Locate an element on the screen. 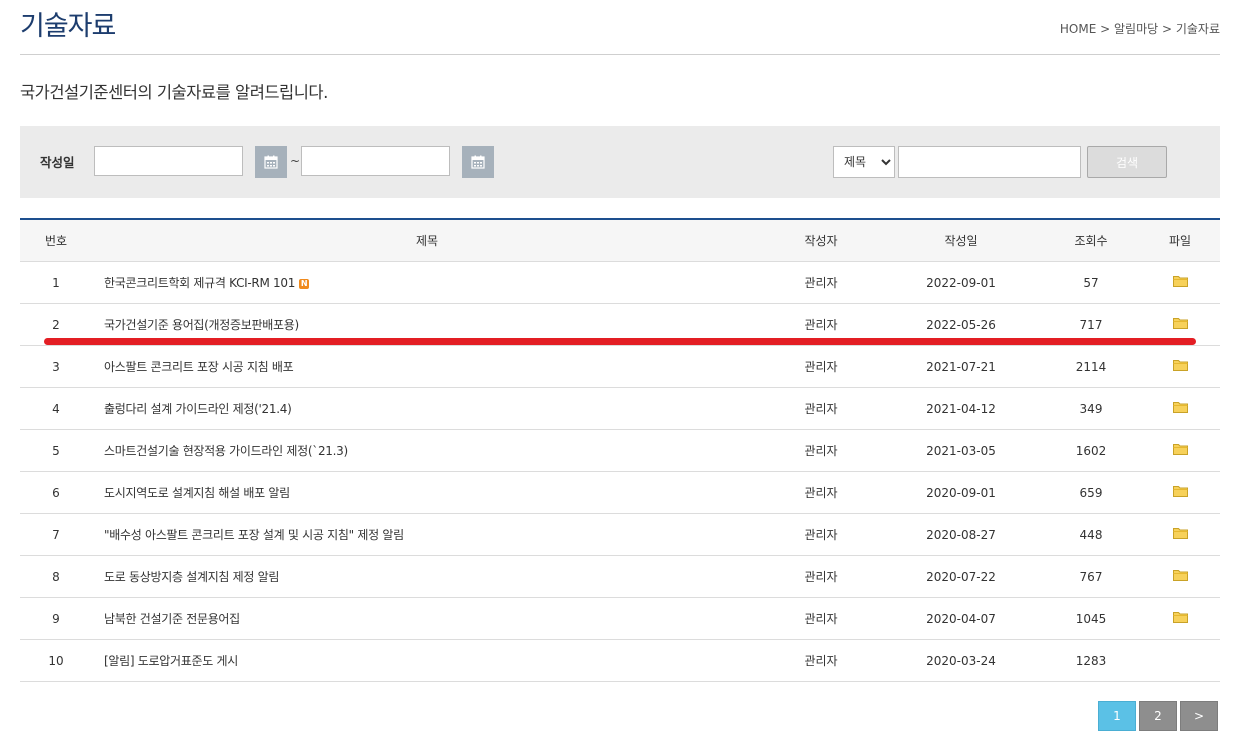 This screenshot has height=742, width=1238. row-title-link: 도시지역도로 설계지침 해설 배포 알림 is located at coordinates (197, 493).